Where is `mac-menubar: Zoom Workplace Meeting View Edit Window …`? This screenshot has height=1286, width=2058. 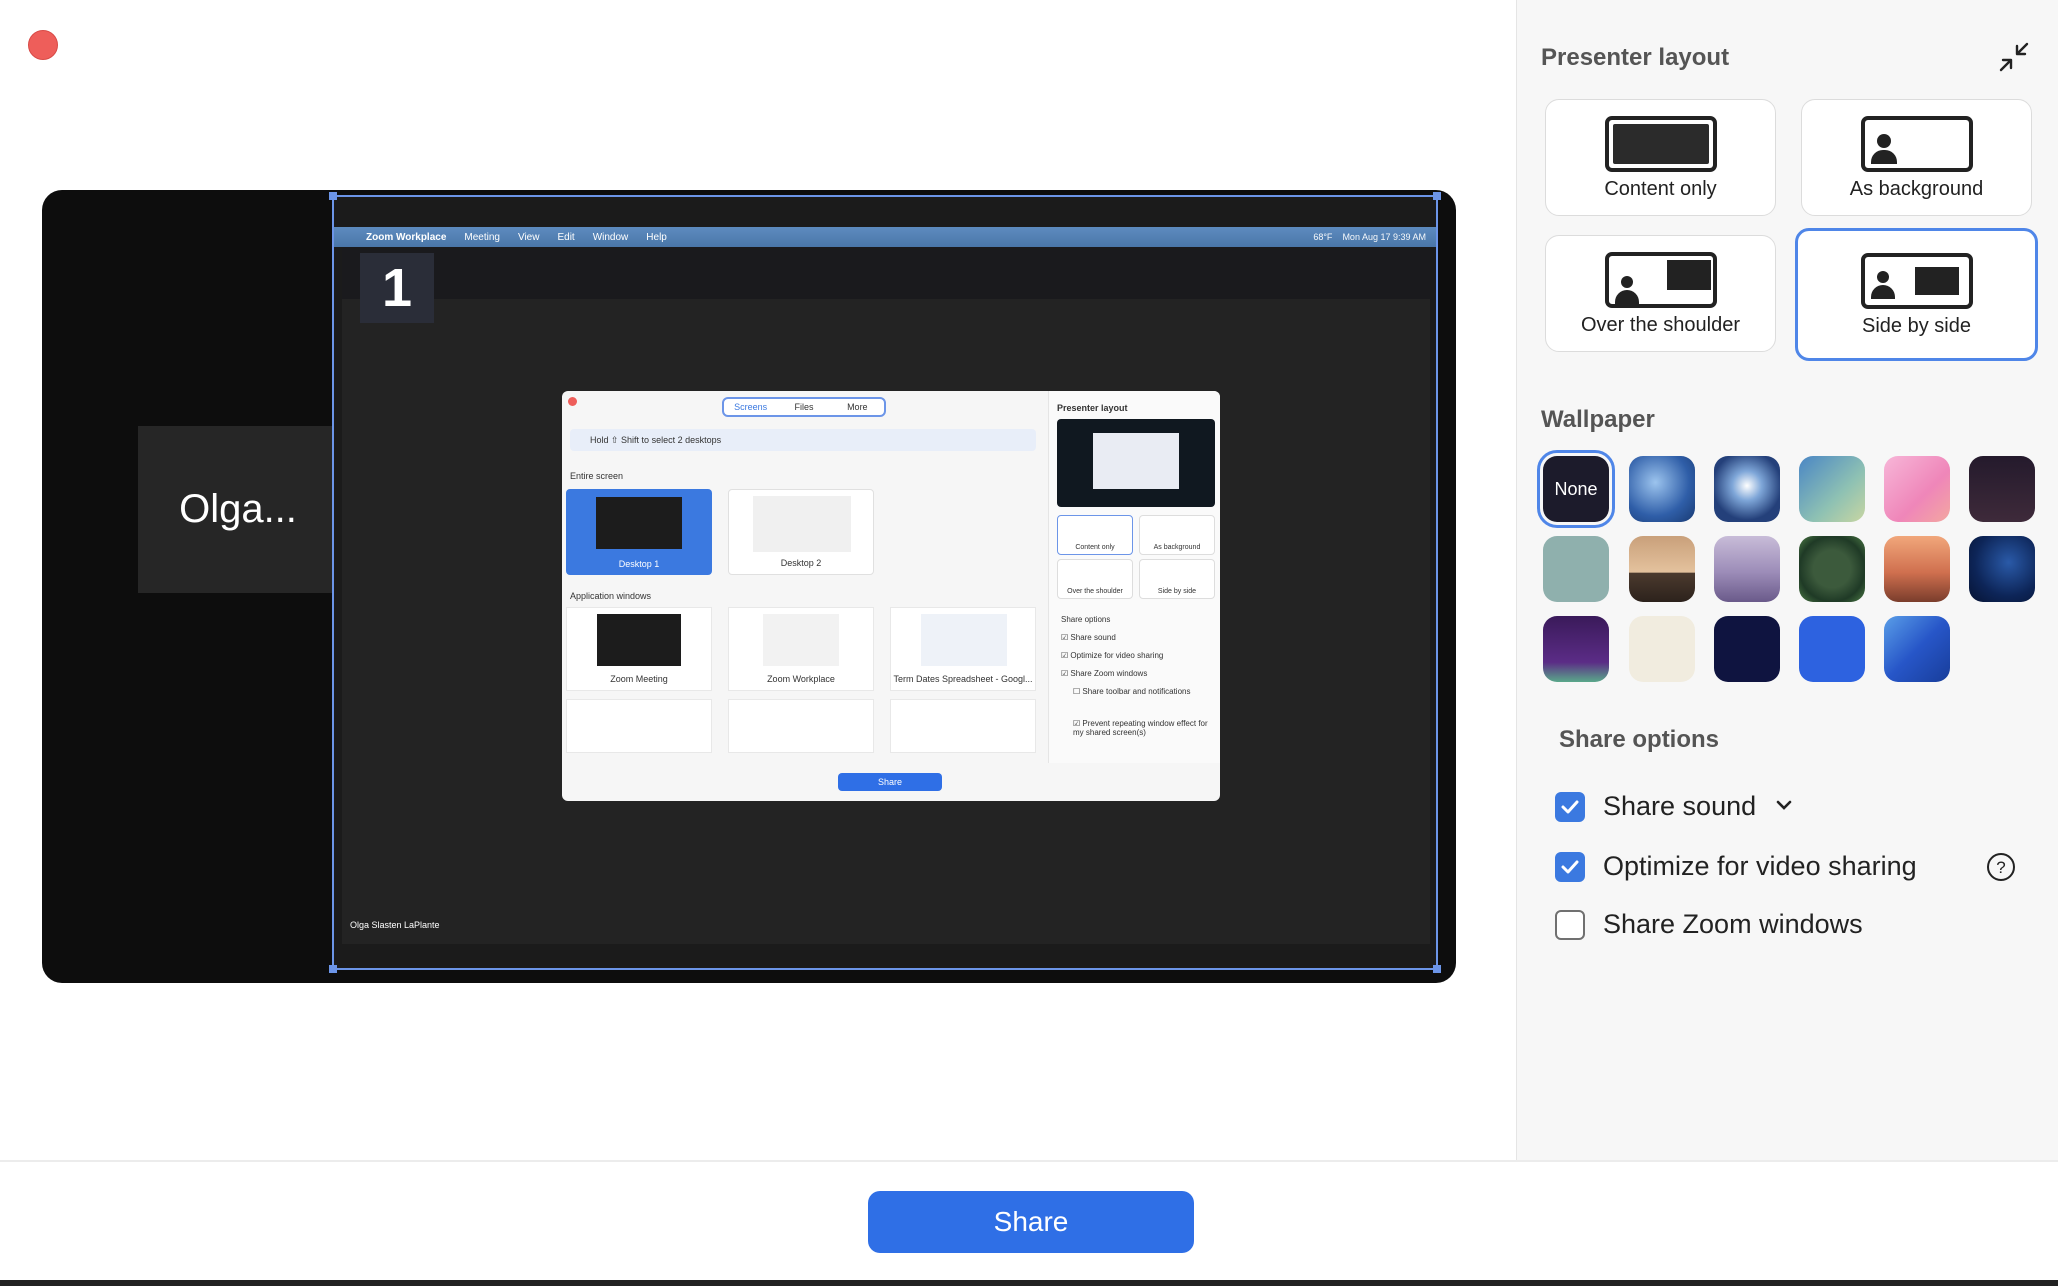
mac-menubar: Zoom Workplace Meeting View Edit Window … is located at coordinates (885, 237).